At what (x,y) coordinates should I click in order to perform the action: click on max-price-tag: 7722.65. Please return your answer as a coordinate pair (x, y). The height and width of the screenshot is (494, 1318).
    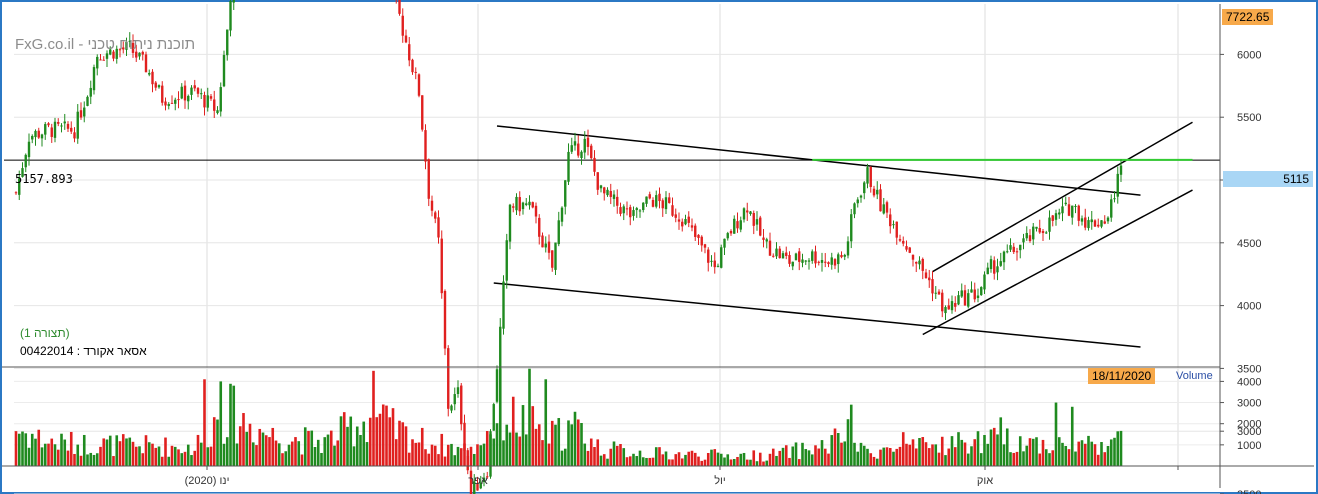
    Looking at the image, I should click on (1248, 17).